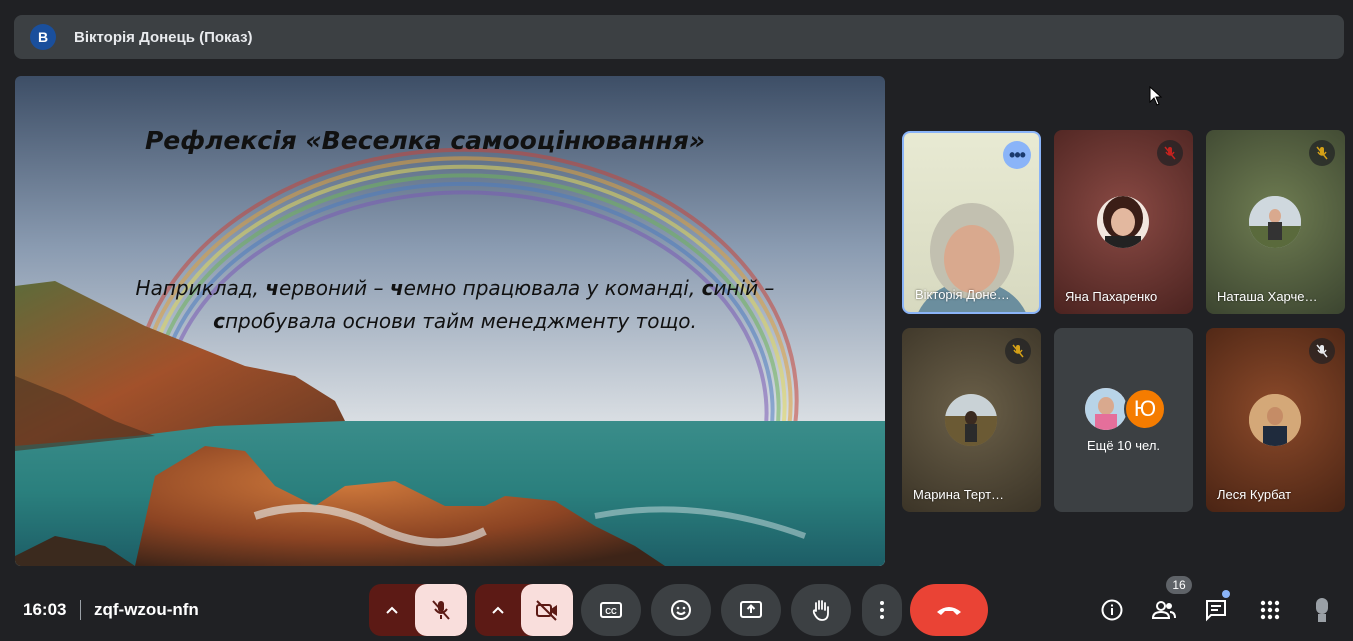 Image resolution: width=1353 pixels, height=641 pixels. I want to click on activities-button, so click(1270, 610).